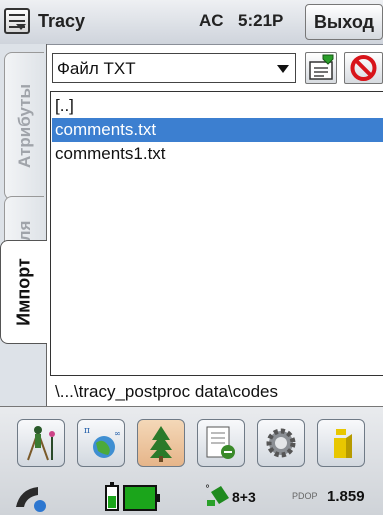  I want to click on cancel-button, so click(363, 68).